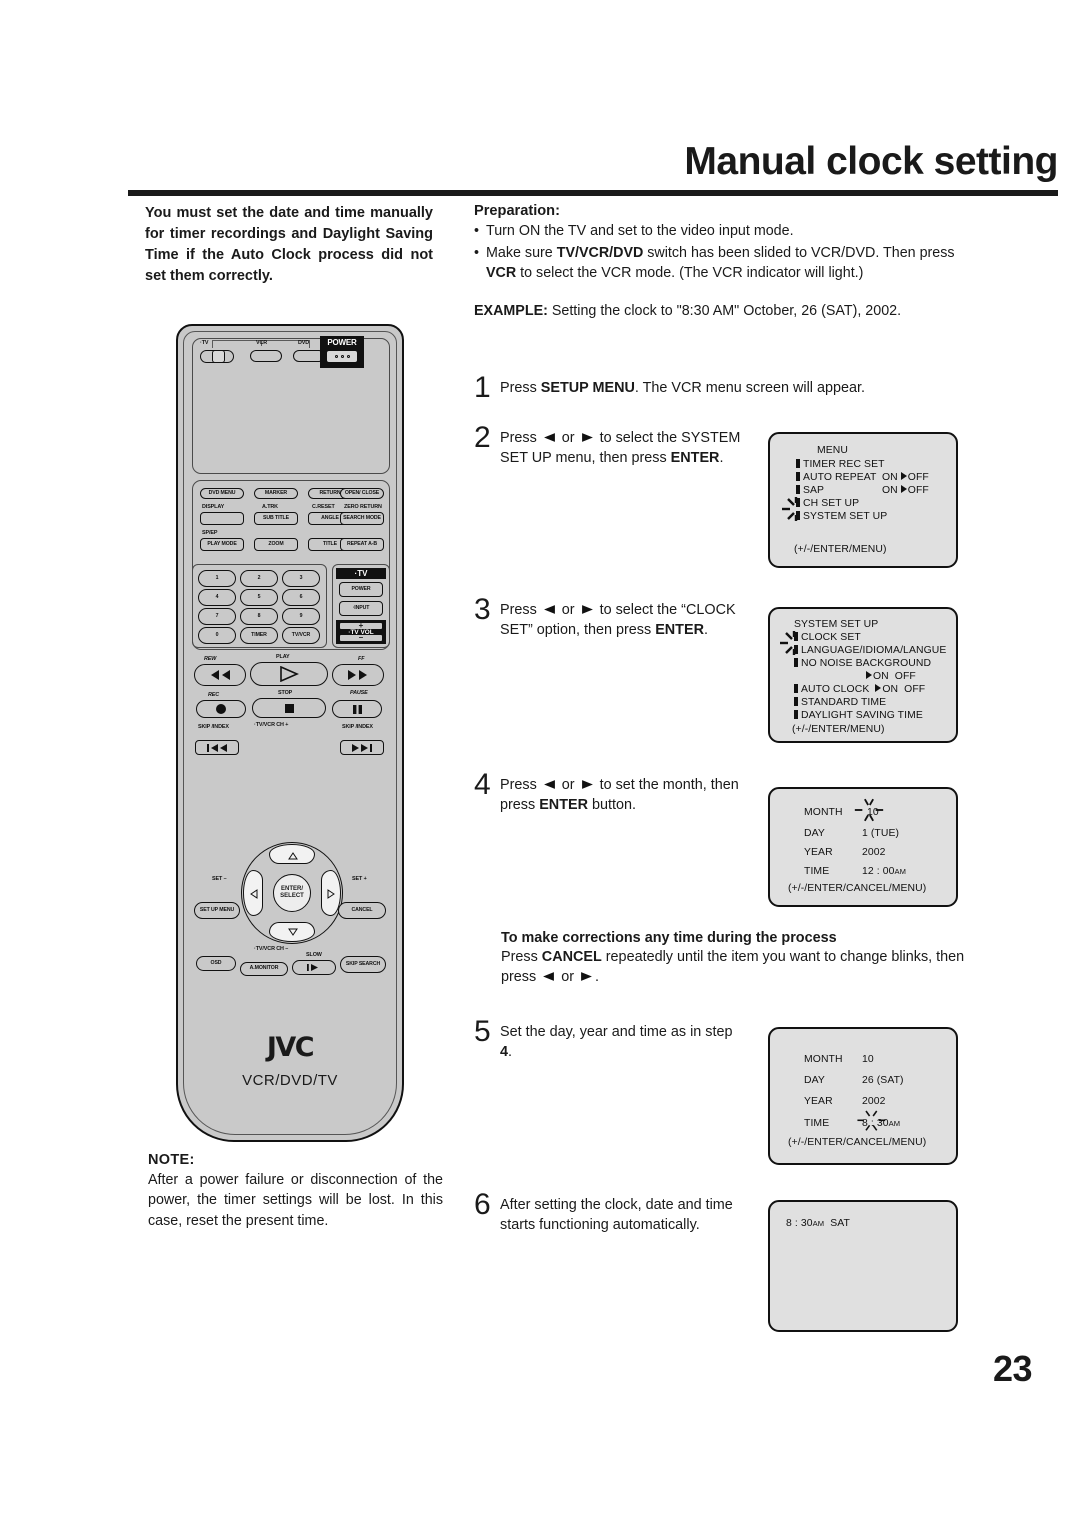  I want to click on osd-system-title: SYSTEM SET UP, so click(836, 624).